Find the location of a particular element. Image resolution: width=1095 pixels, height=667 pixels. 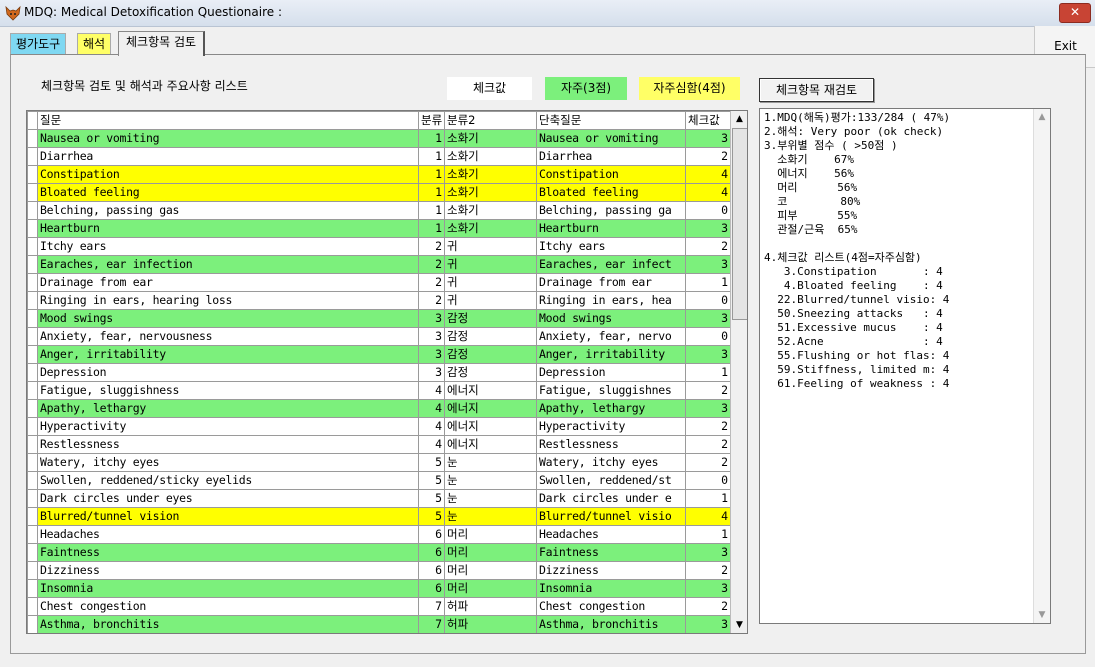

table-row: Headaches 6 머리 Headaches 1 is located at coordinates (379, 534).